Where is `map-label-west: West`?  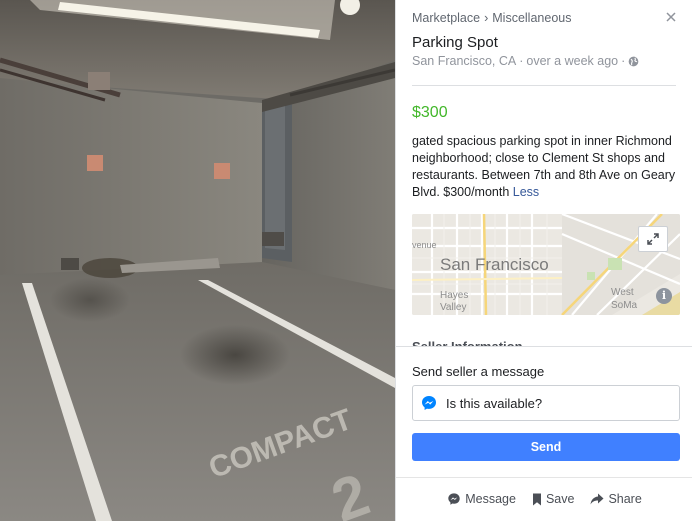
map-label-west: West is located at coordinates (622, 292).